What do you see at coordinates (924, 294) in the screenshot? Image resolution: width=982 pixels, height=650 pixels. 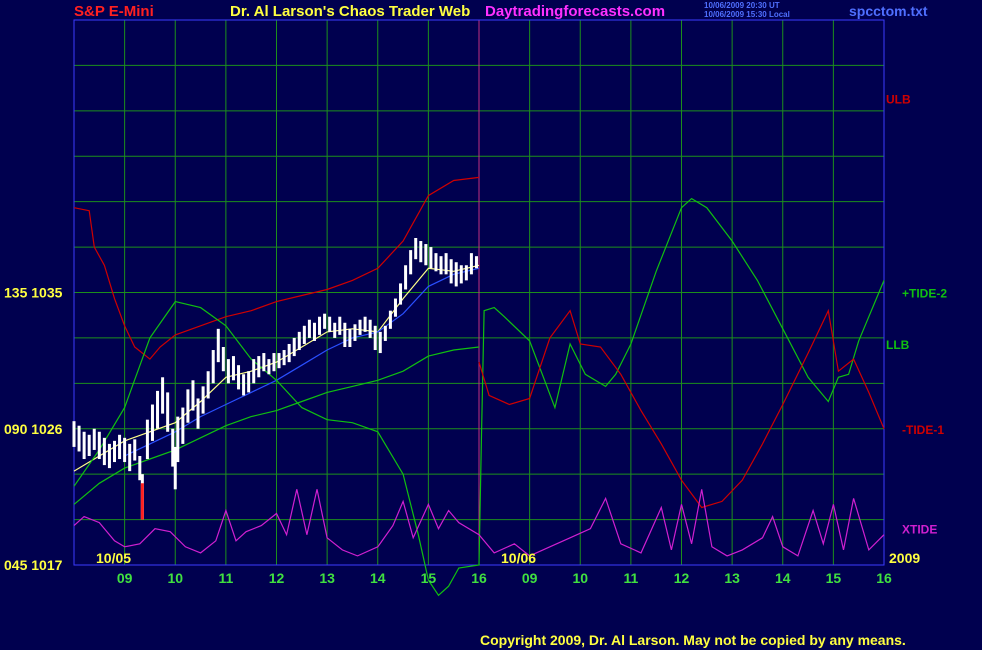 I see `legend-tide-plus-2: +TIDE-2` at bounding box center [924, 294].